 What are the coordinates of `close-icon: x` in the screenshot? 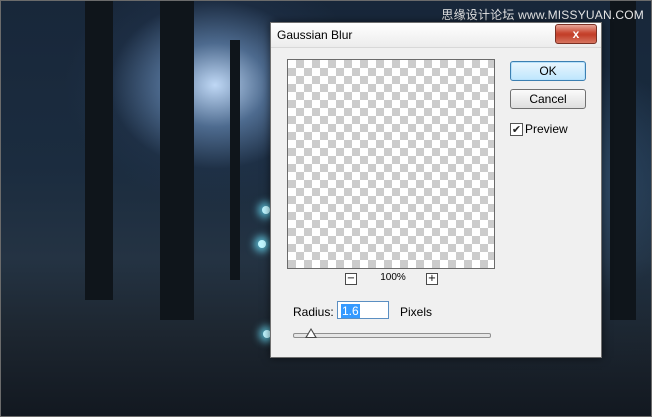 It's located at (576, 34).